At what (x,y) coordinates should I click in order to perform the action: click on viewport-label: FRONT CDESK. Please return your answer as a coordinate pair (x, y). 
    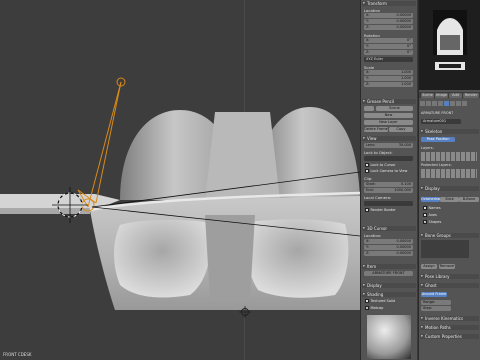
    Looking at the image, I should click on (17, 354).